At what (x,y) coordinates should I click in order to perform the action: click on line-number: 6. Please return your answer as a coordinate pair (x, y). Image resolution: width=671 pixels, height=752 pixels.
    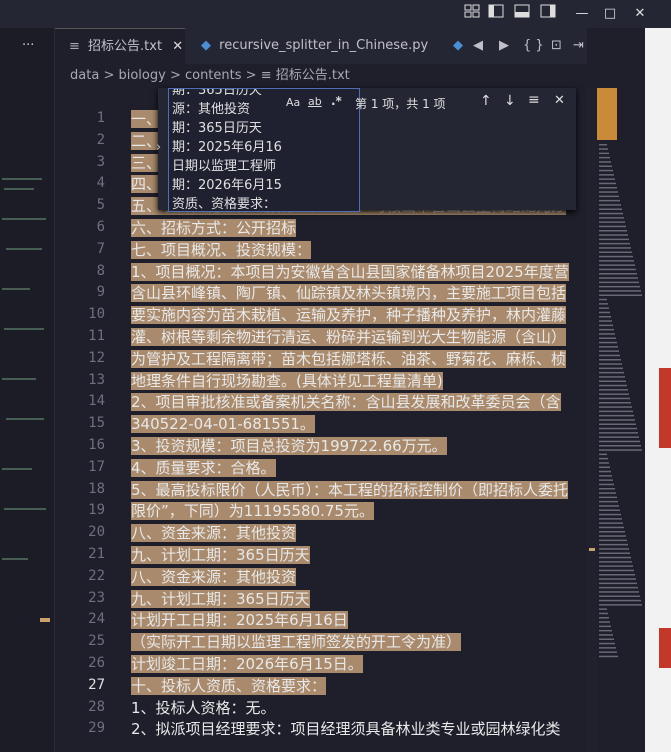
    Looking at the image, I should click on (100, 227).